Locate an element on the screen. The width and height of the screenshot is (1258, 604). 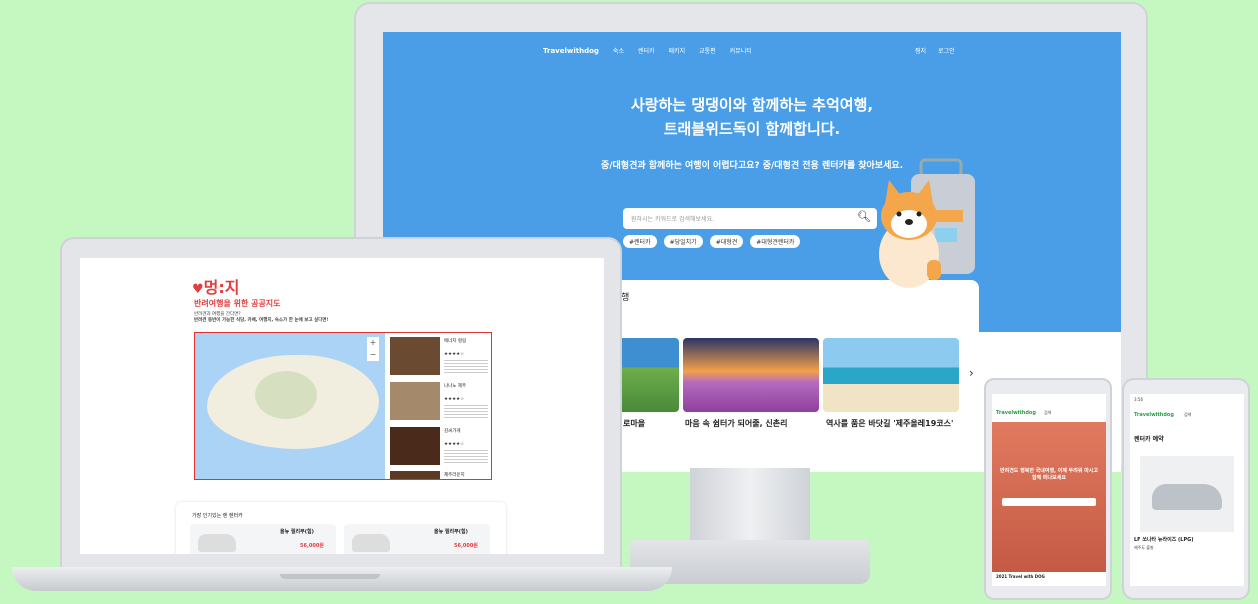
nav-item: 패키지 is located at coordinates (677, 50).